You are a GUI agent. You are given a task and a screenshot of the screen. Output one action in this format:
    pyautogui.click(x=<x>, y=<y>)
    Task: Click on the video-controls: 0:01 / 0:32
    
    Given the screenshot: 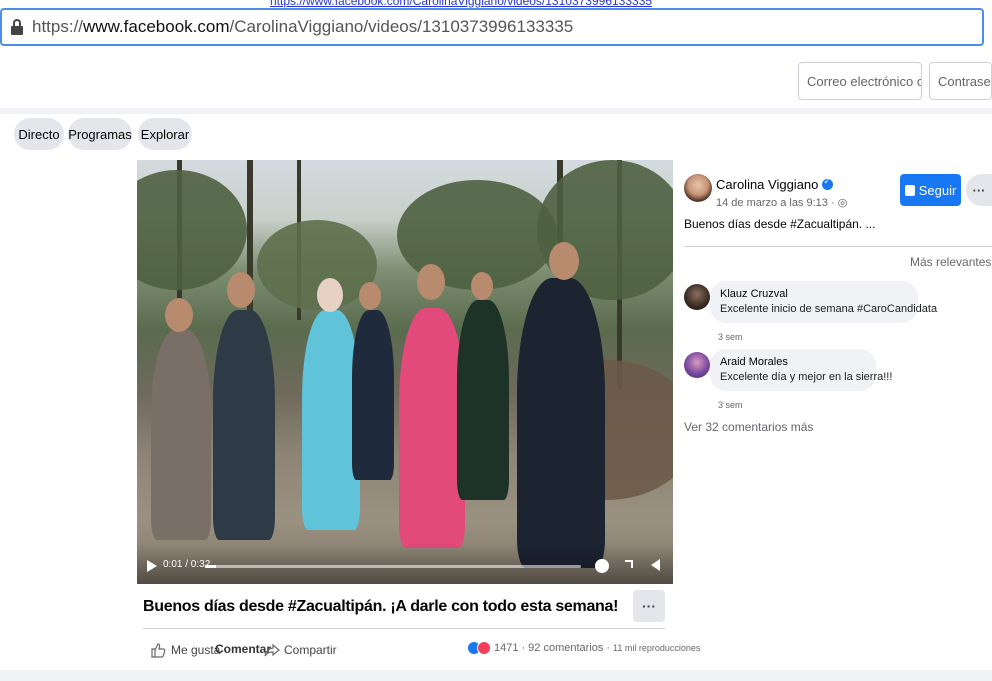 What is the action you would take?
    pyautogui.click(x=405, y=564)
    